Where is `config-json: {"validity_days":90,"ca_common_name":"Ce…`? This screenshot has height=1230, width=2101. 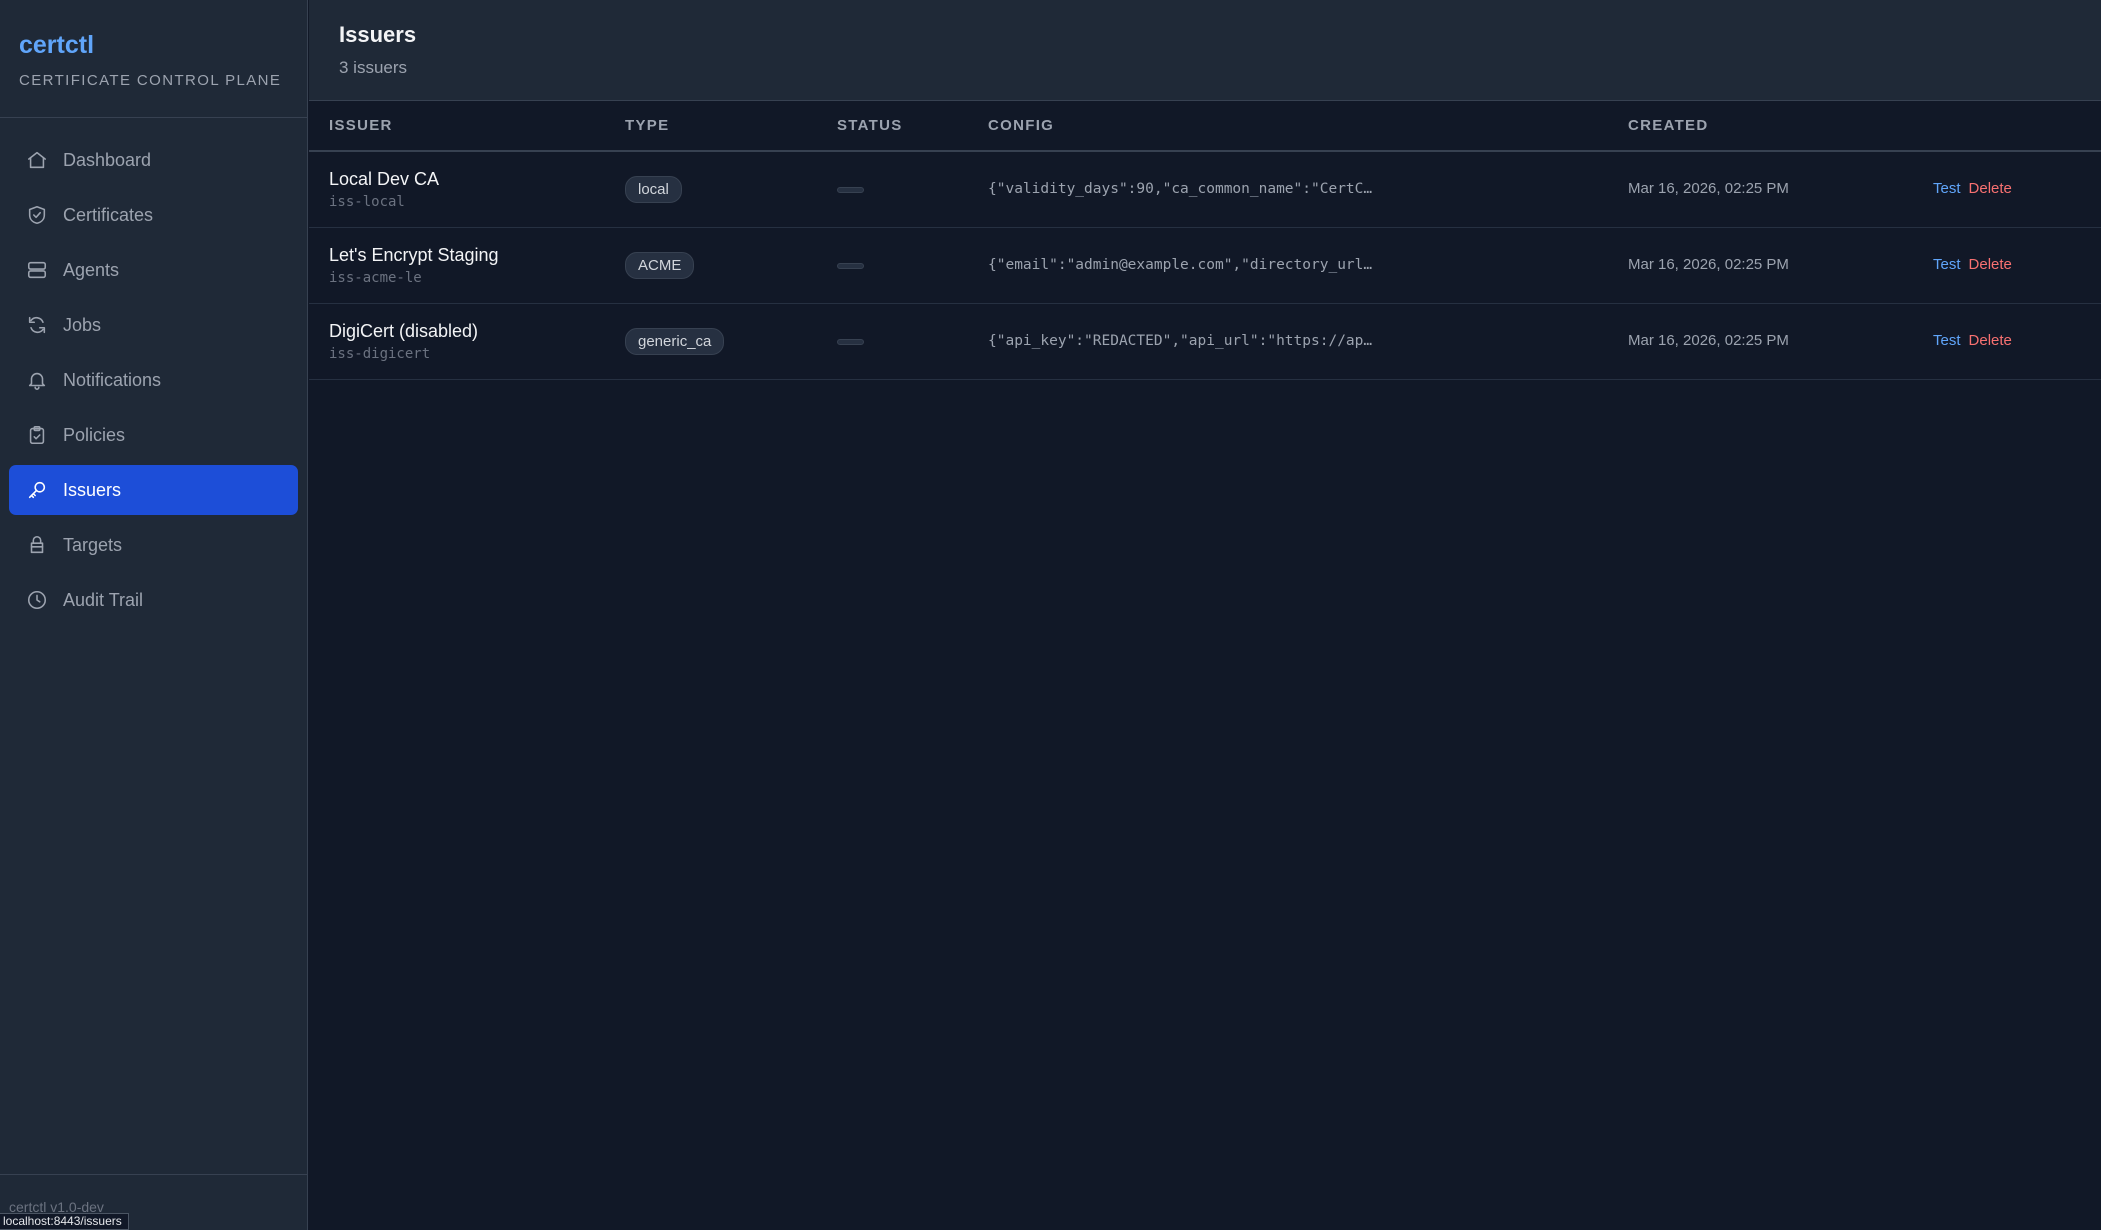
config-json: {"validity_days":90,"ca_common_name":"Ce… is located at coordinates (1180, 189).